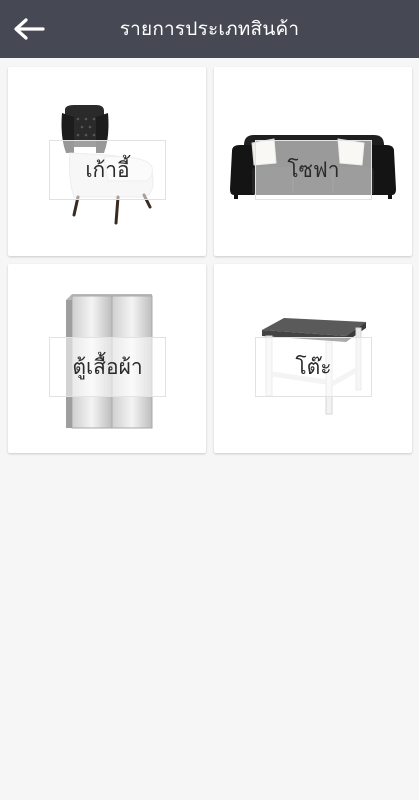 The height and width of the screenshot is (800, 419). I want to click on category-label: ตู้เสื้อผ้า, so click(107, 367).